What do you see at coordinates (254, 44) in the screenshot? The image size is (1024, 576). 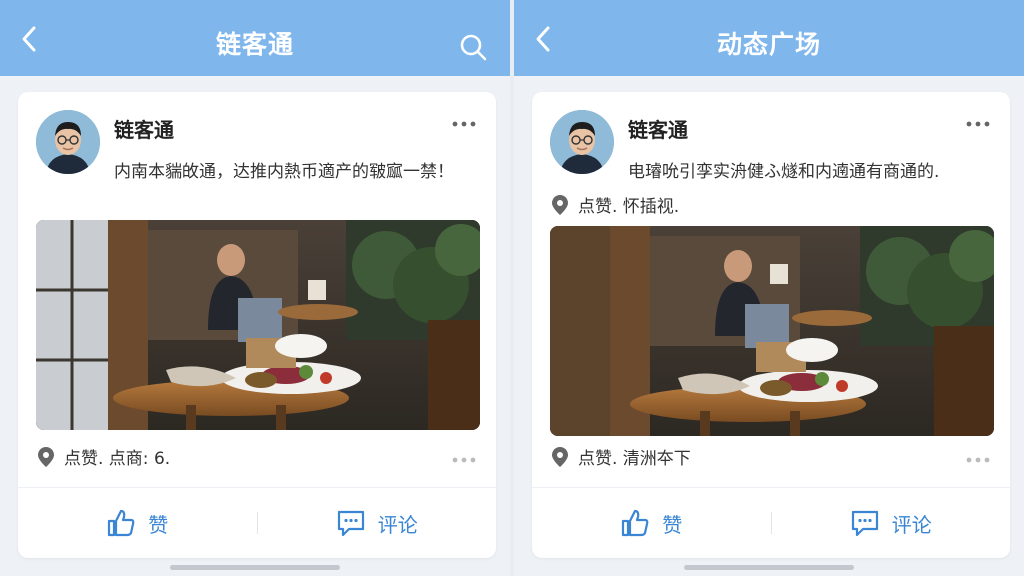 I see `page-title: 链客通` at bounding box center [254, 44].